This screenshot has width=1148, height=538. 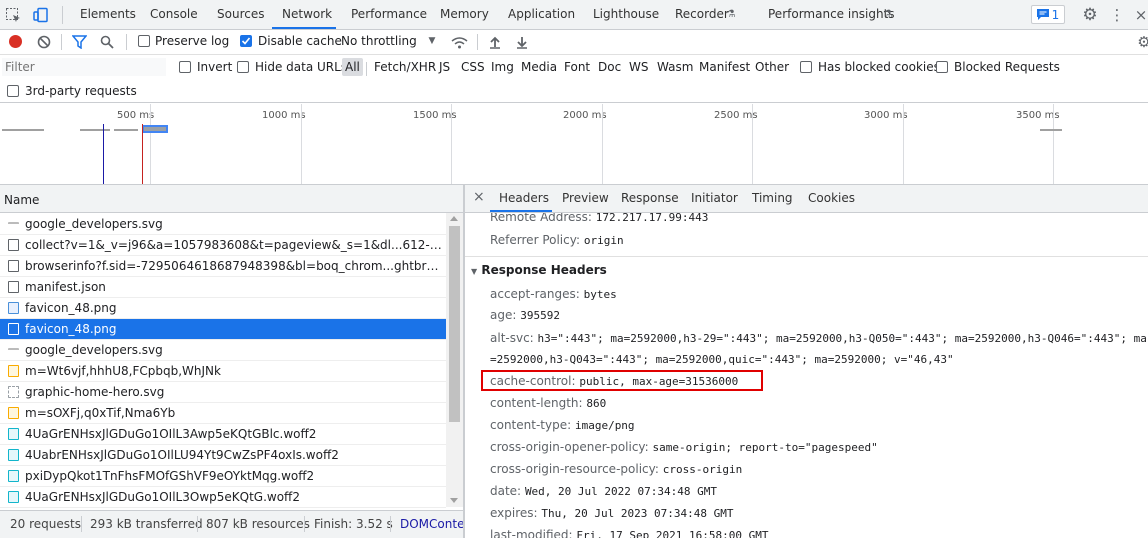 I want to click on type-filter-doc: Doc, so click(x=609, y=67).